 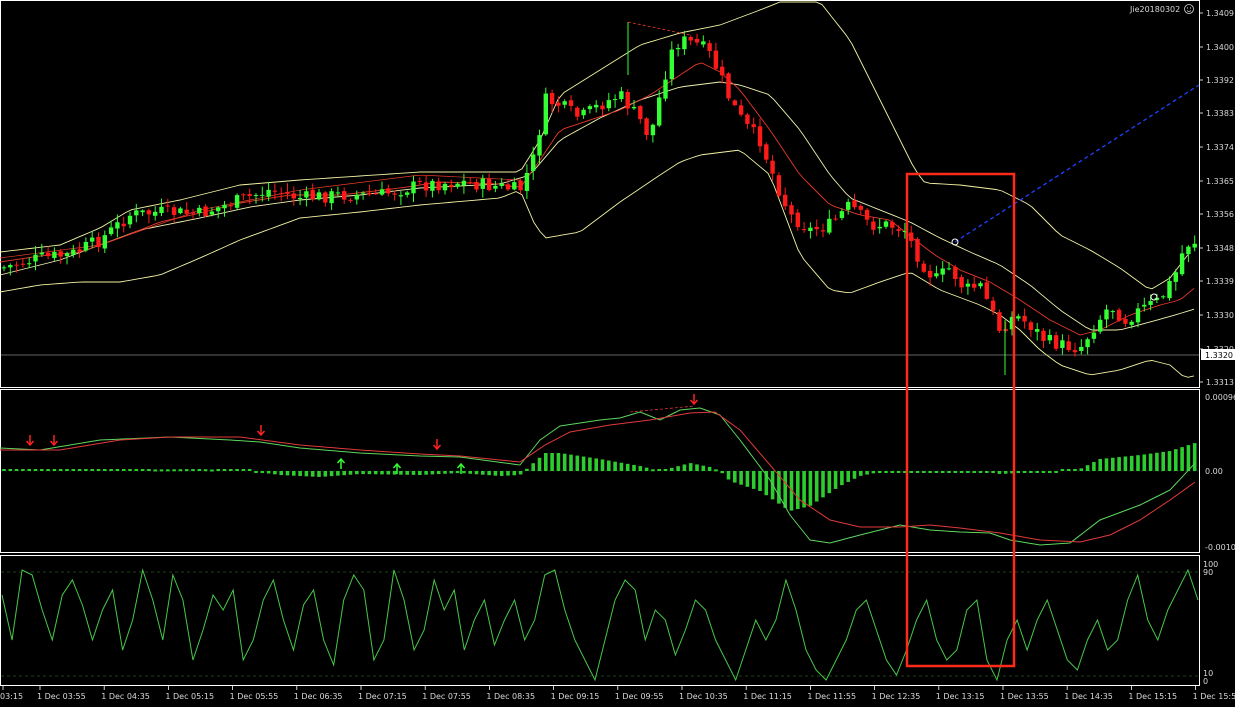 What do you see at coordinates (1220, 147) in the screenshot?
I see `price-axis-label: 1.3374` at bounding box center [1220, 147].